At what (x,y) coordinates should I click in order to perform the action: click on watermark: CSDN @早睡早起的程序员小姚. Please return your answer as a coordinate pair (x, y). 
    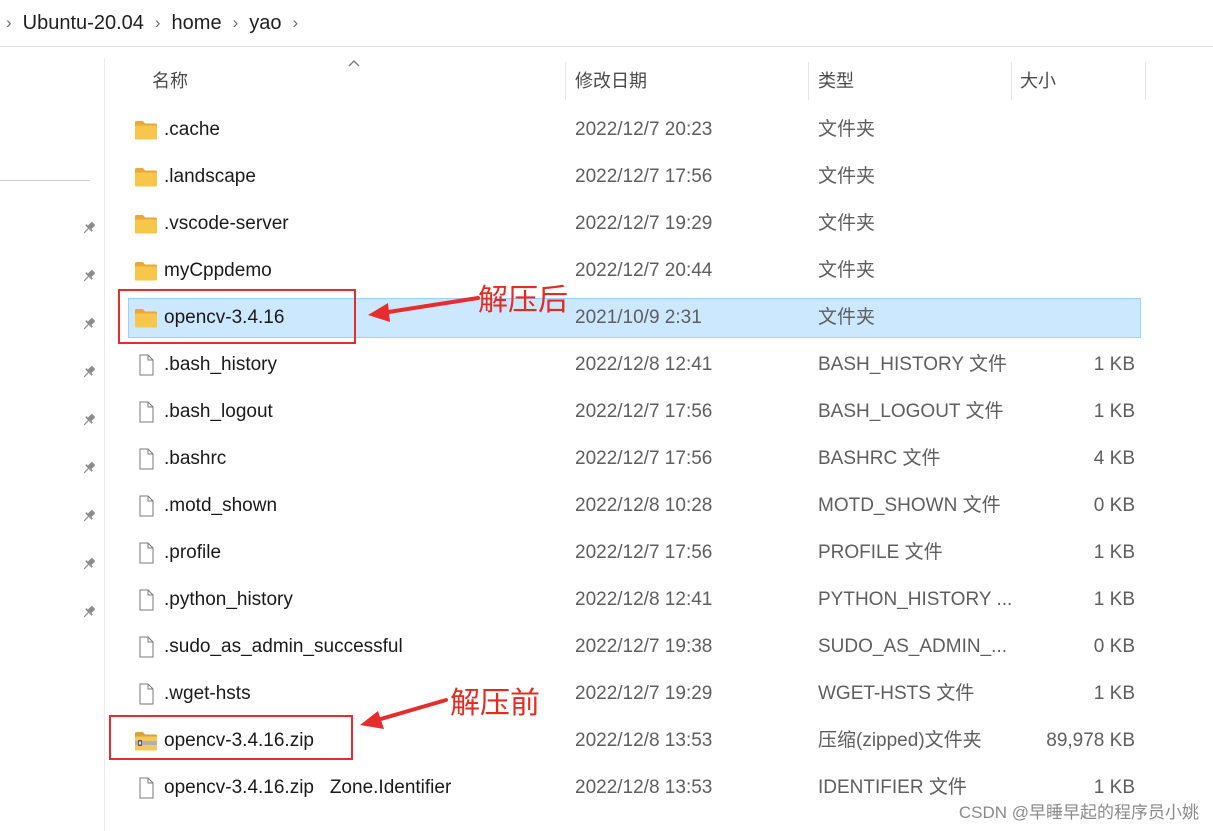
    Looking at the image, I should click on (1078, 812).